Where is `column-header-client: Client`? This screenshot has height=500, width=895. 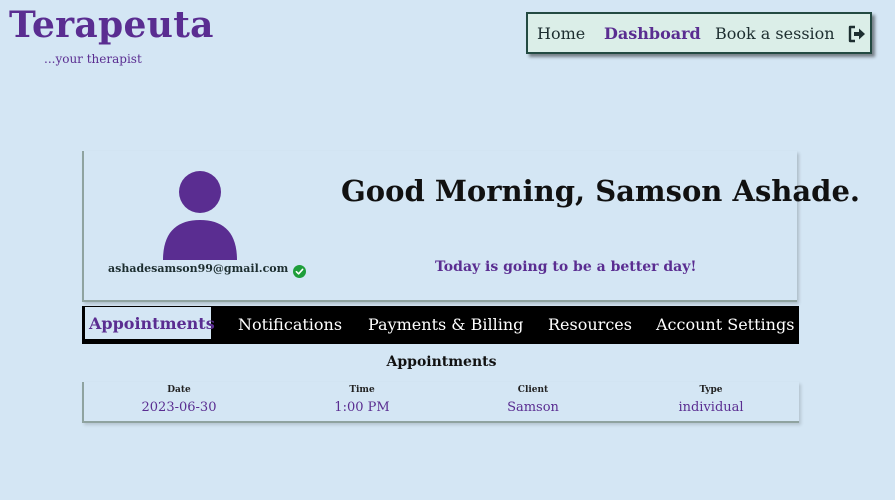 column-header-client: Client is located at coordinates (533, 390).